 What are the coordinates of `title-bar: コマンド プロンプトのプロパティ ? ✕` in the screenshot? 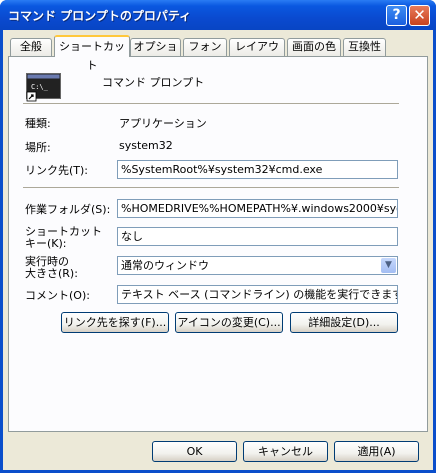 It's located at (218, 15).